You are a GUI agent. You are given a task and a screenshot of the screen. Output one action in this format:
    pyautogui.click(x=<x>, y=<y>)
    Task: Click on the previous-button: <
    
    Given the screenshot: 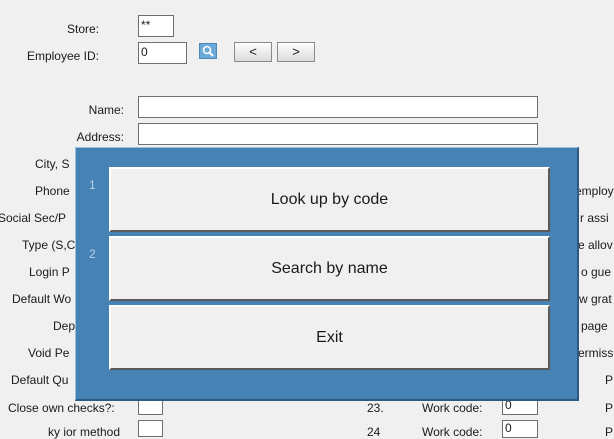 What is the action you would take?
    pyautogui.click(x=253, y=52)
    